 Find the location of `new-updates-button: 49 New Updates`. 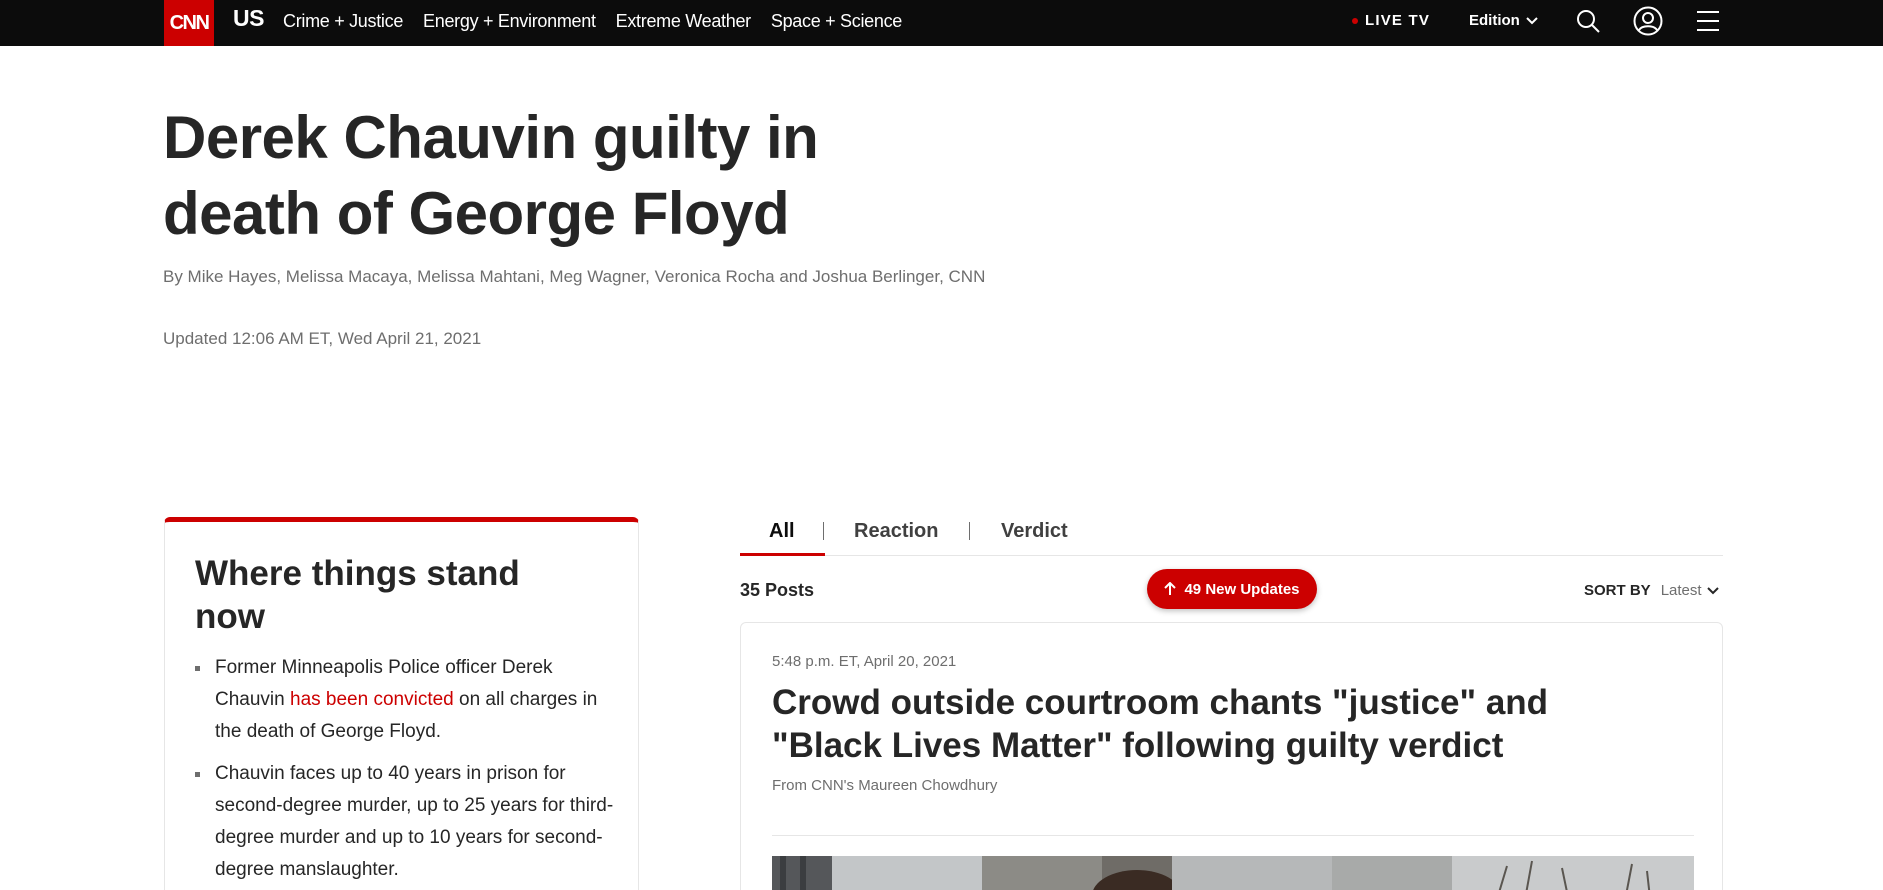

new-updates-button: 49 New Updates is located at coordinates (1232, 589).